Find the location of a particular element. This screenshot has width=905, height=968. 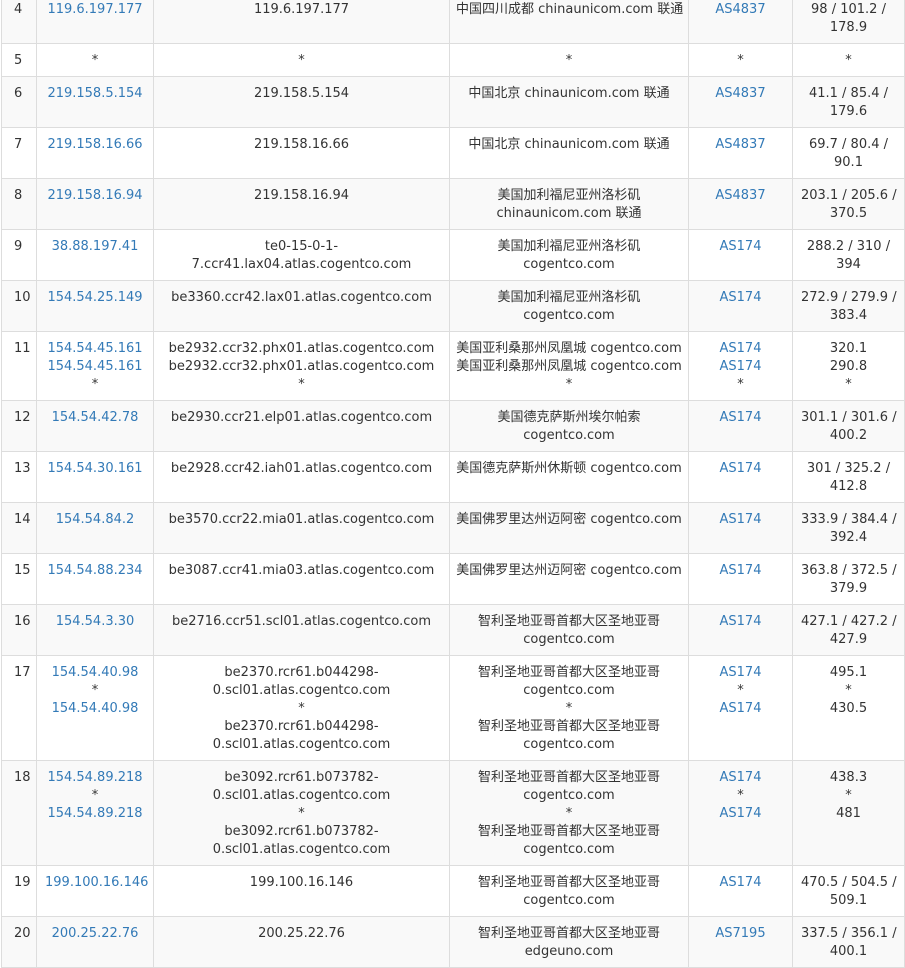

location-cell: 中国北京 chinaunicom.com 联通 is located at coordinates (569, 153).